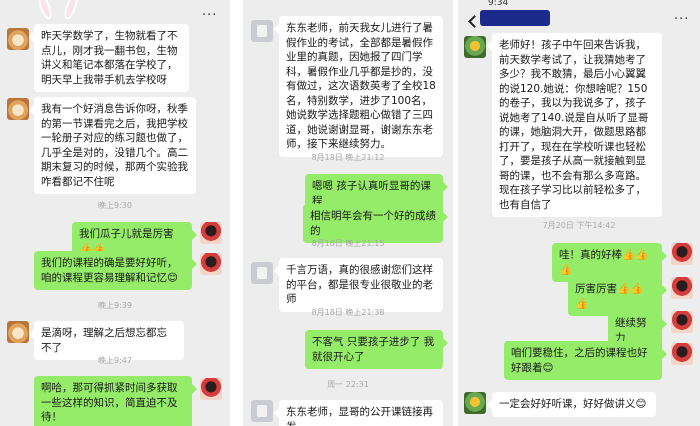  Describe the element at coordinates (376, 349) in the screenshot. I see `message-bubble: 不客气 只要孩子进步了 我就很开心了` at that location.